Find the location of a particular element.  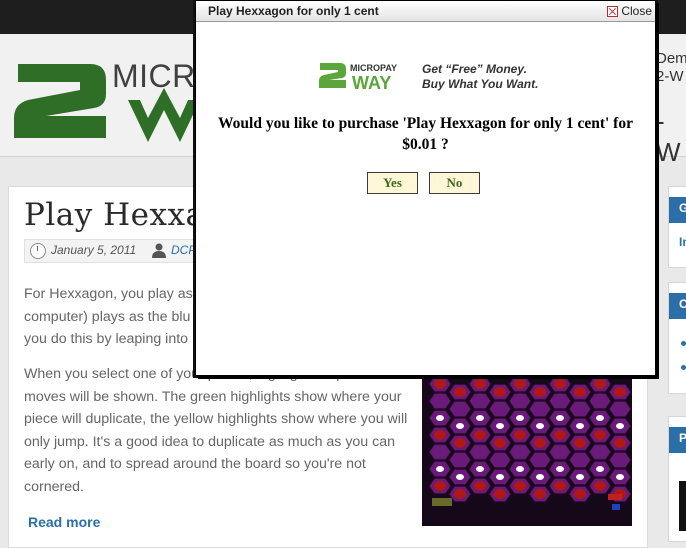

close-button: Close is located at coordinates (629, 11).